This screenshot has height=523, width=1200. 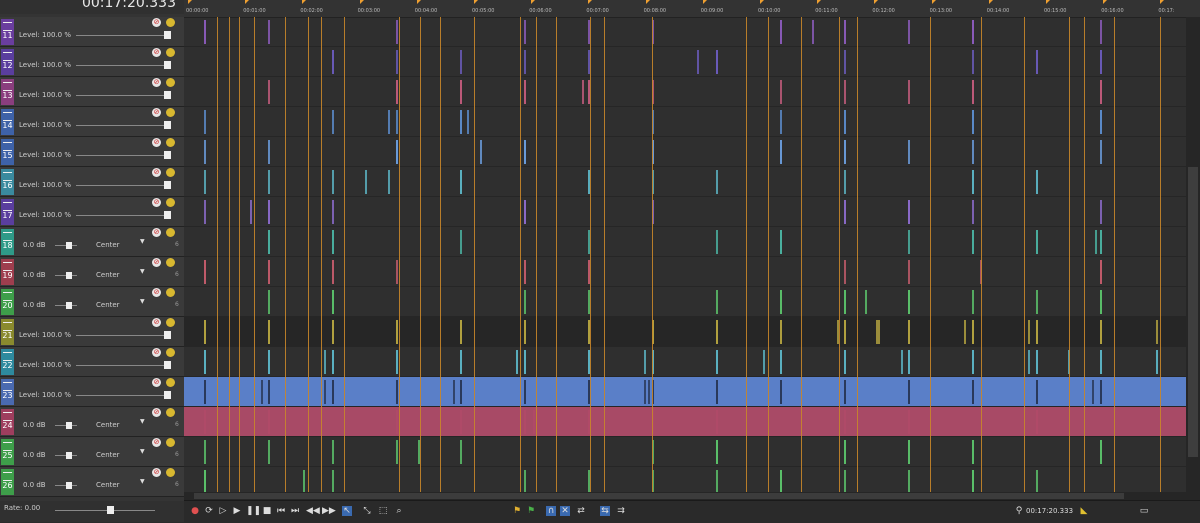 What do you see at coordinates (383, 511) in the screenshot?
I see `selection-tool-icon: ⬚` at bounding box center [383, 511].